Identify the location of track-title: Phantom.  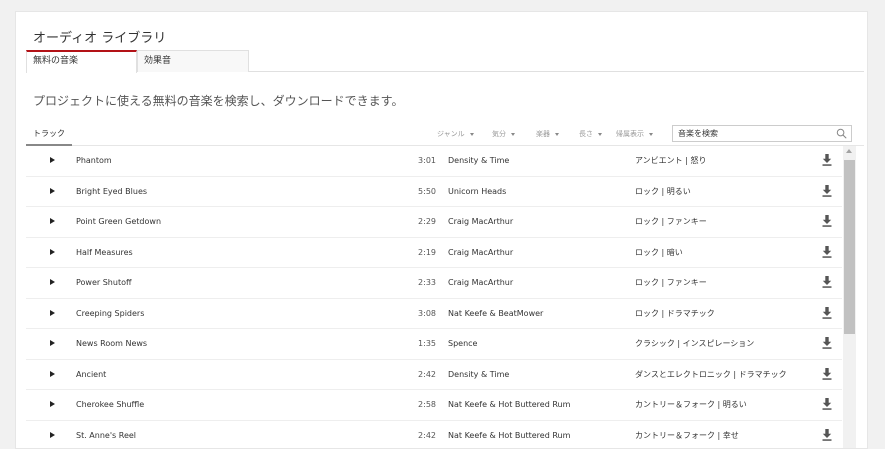
(94, 160).